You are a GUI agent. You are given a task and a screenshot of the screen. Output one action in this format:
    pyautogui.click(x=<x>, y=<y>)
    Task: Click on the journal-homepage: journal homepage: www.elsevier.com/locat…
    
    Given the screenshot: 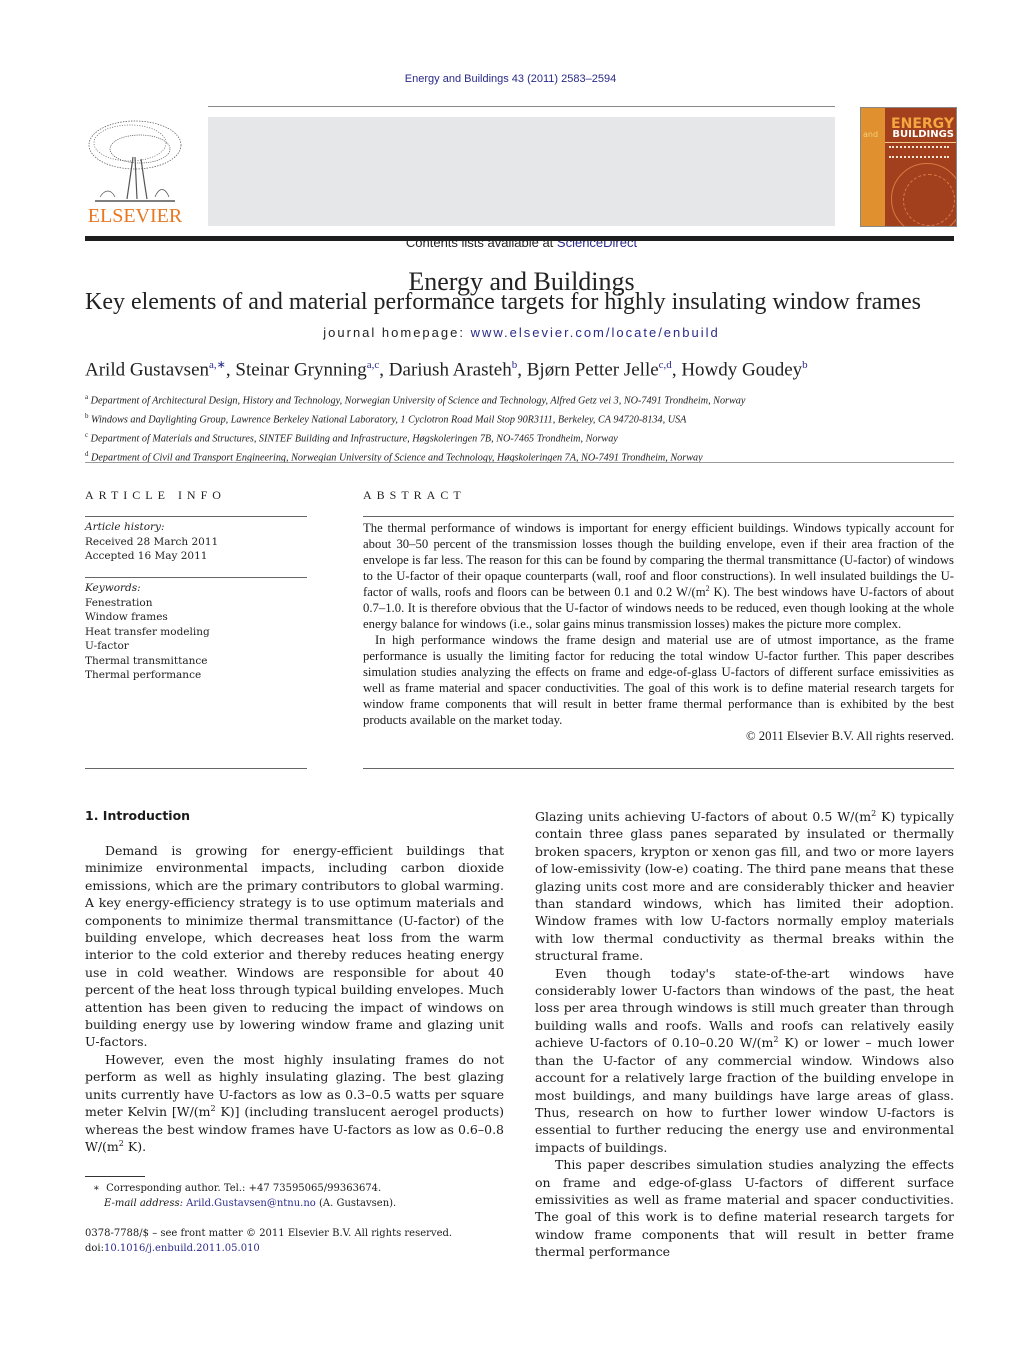 What is the action you would take?
    pyautogui.click(x=521, y=332)
    